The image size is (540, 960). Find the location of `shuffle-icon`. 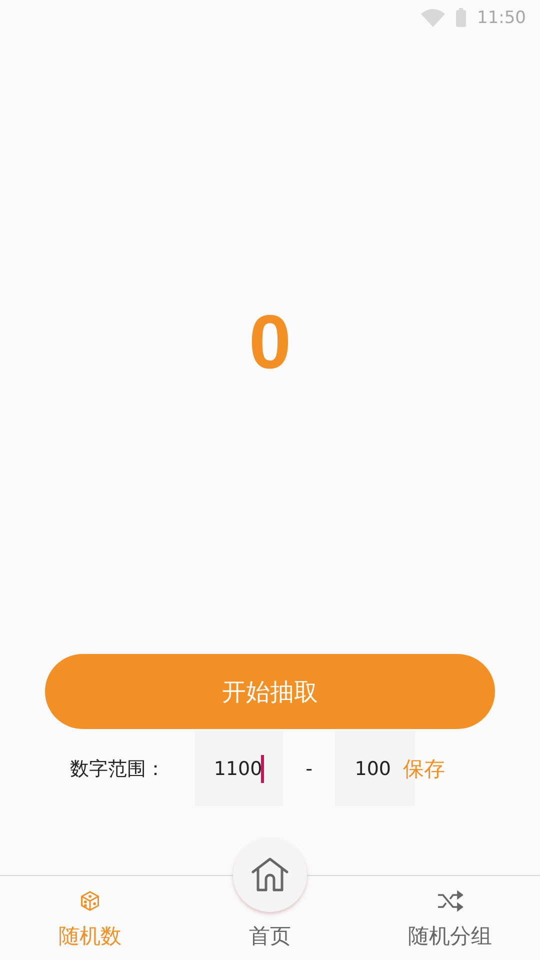

shuffle-icon is located at coordinates (450, 901).